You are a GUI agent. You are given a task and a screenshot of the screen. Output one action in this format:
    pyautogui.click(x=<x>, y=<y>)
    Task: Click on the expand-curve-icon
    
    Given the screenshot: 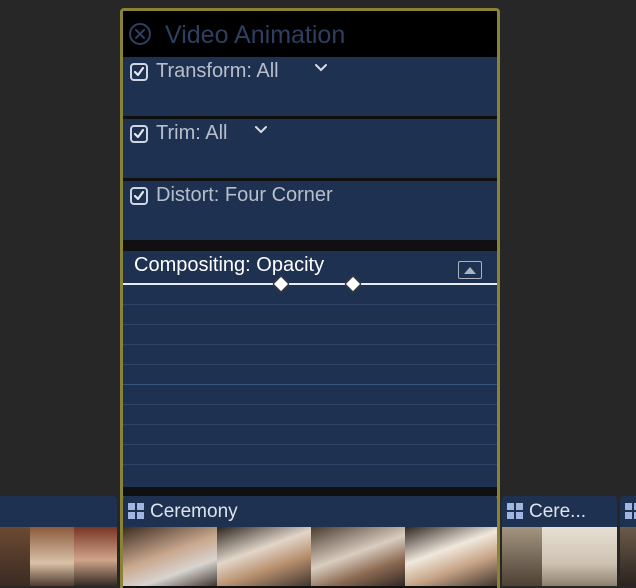 What is the action you would take?
    pyautogui.click(x=470, y=270)
    